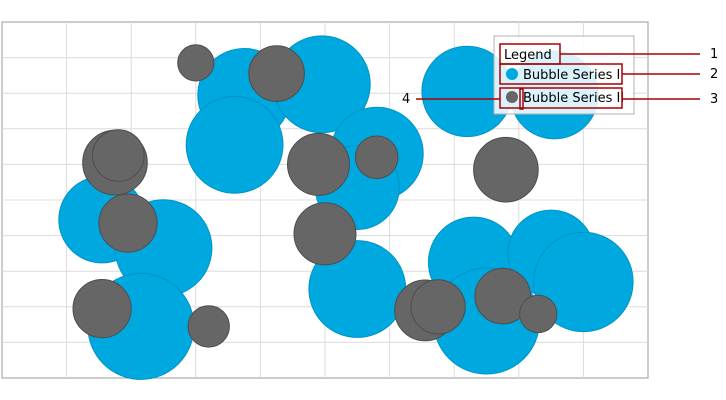  I want to click on legend: Legend Bubble Series I Bubble Series II, so click(564, 75).